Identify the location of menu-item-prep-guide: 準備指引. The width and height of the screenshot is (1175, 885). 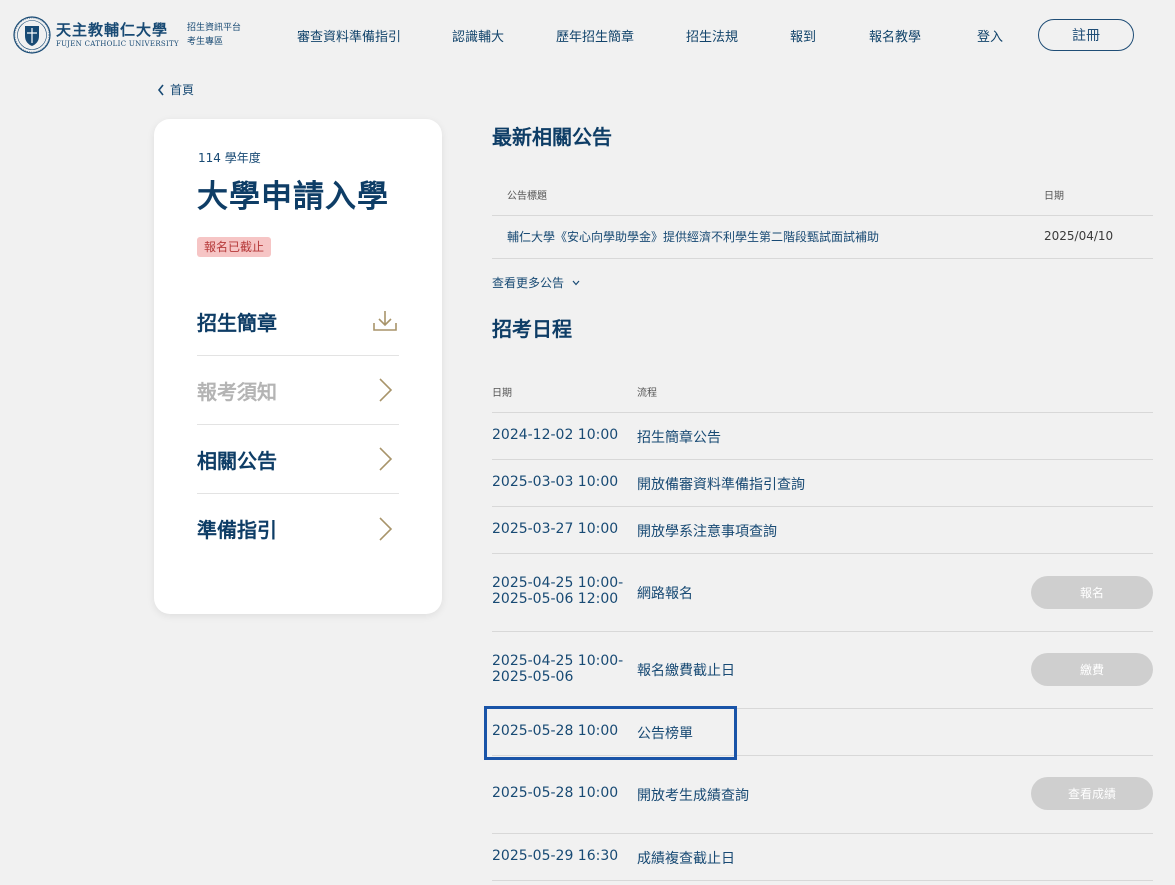
(298, 528).